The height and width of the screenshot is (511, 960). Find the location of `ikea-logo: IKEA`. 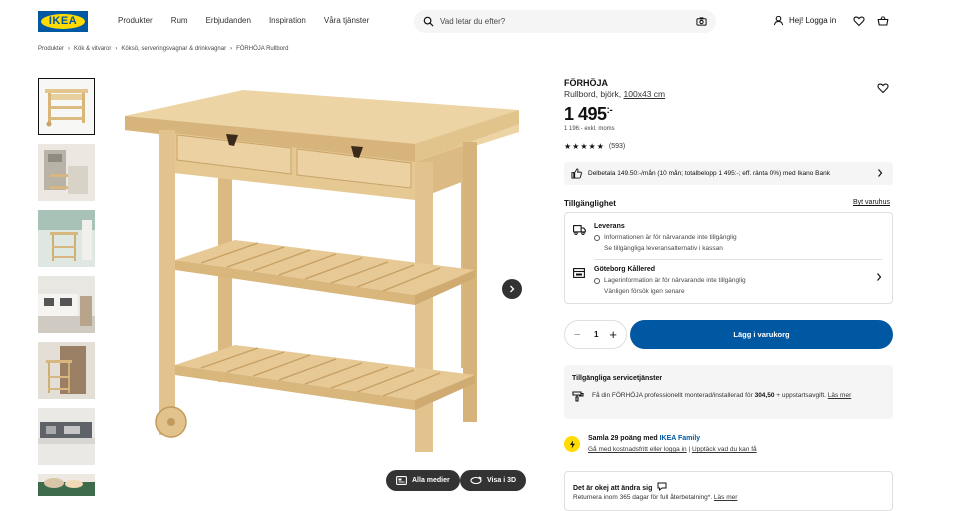

ikea-logo: IKEA is located at coordinates (63, 21).